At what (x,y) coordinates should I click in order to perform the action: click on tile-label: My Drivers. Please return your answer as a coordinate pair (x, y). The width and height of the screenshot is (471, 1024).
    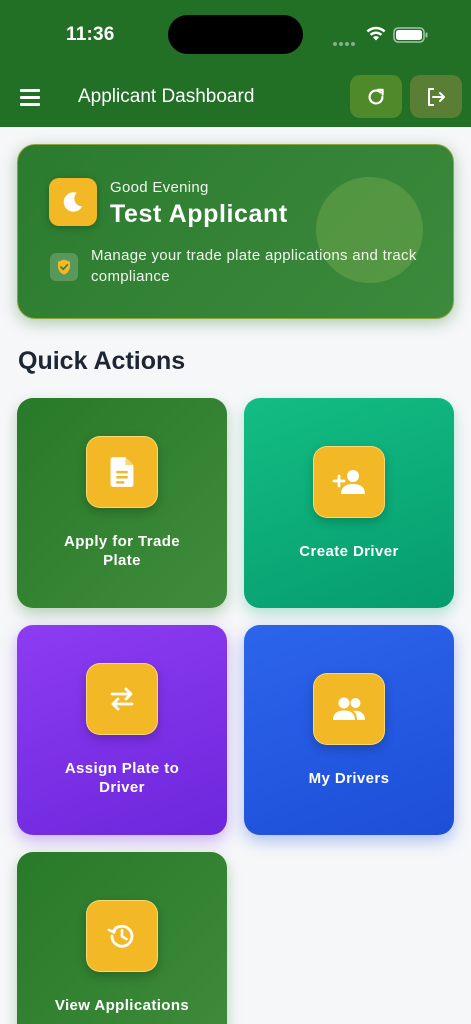
    Looking at the image, I should click on (349, 778).